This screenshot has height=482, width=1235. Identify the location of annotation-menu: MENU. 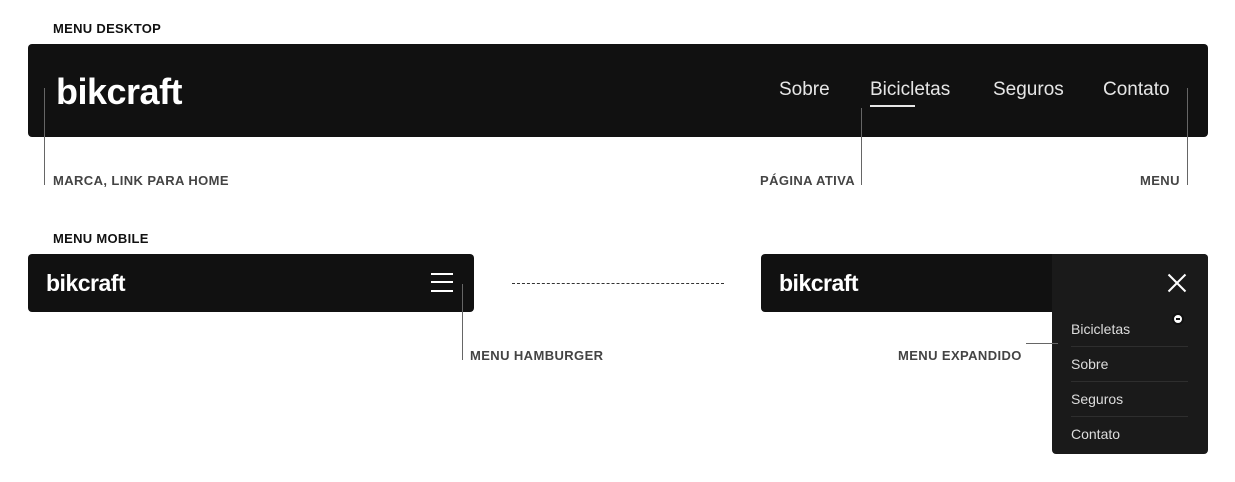
(1160, 180).